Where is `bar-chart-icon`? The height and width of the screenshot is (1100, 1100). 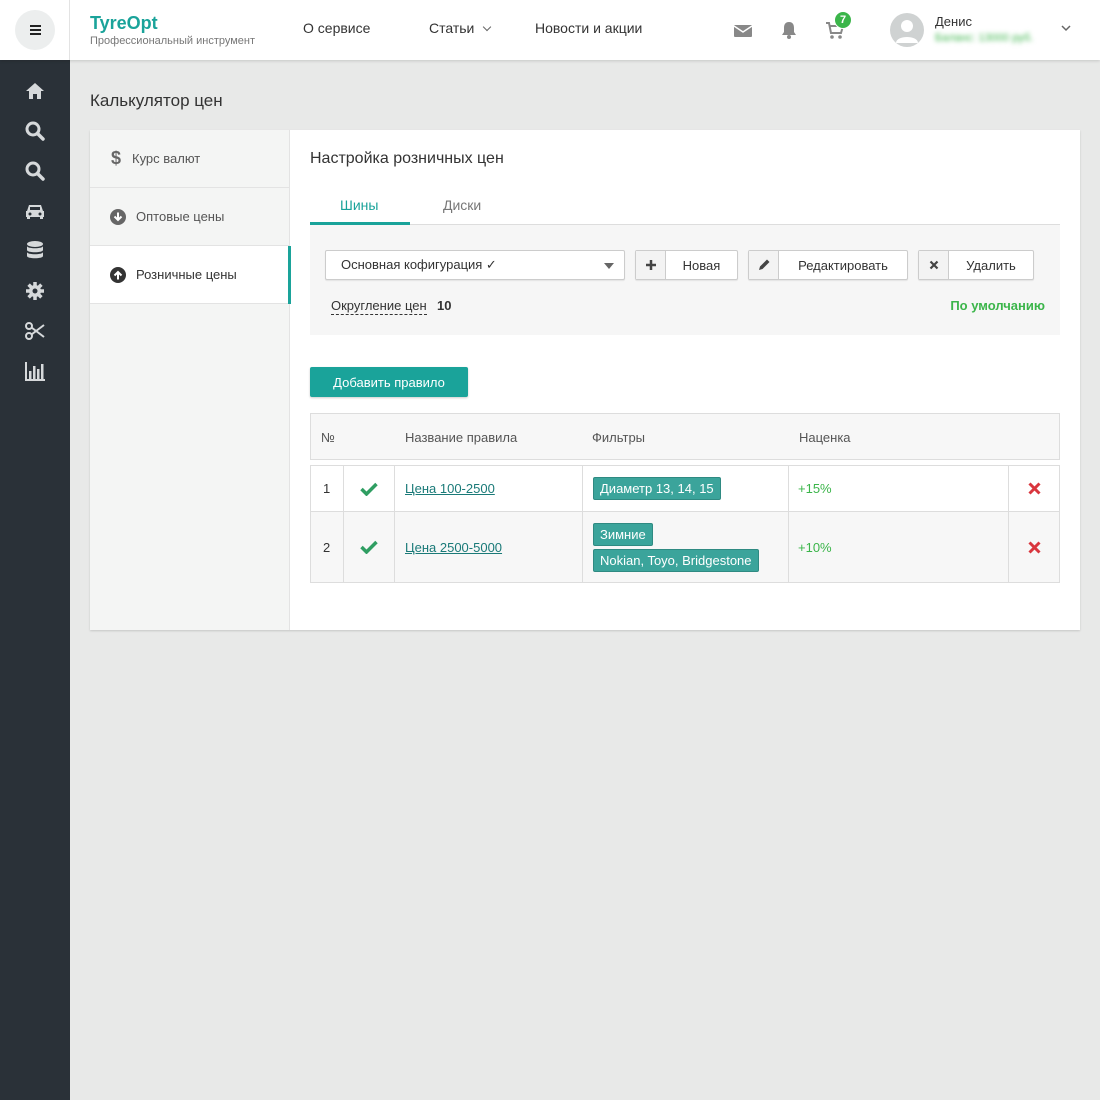
bar-chart-icon is located at coordinates (35, 371).